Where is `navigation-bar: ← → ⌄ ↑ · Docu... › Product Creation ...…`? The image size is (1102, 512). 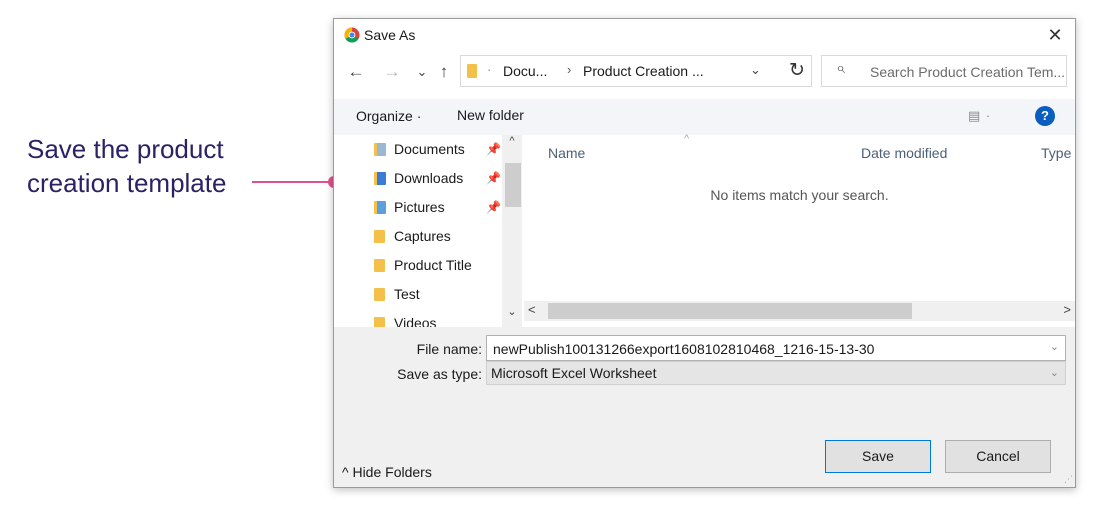 navigation-bar: ← → ⌄ ↑ · Docu... › Product Creation ...… is located at coordinates (704, 72).